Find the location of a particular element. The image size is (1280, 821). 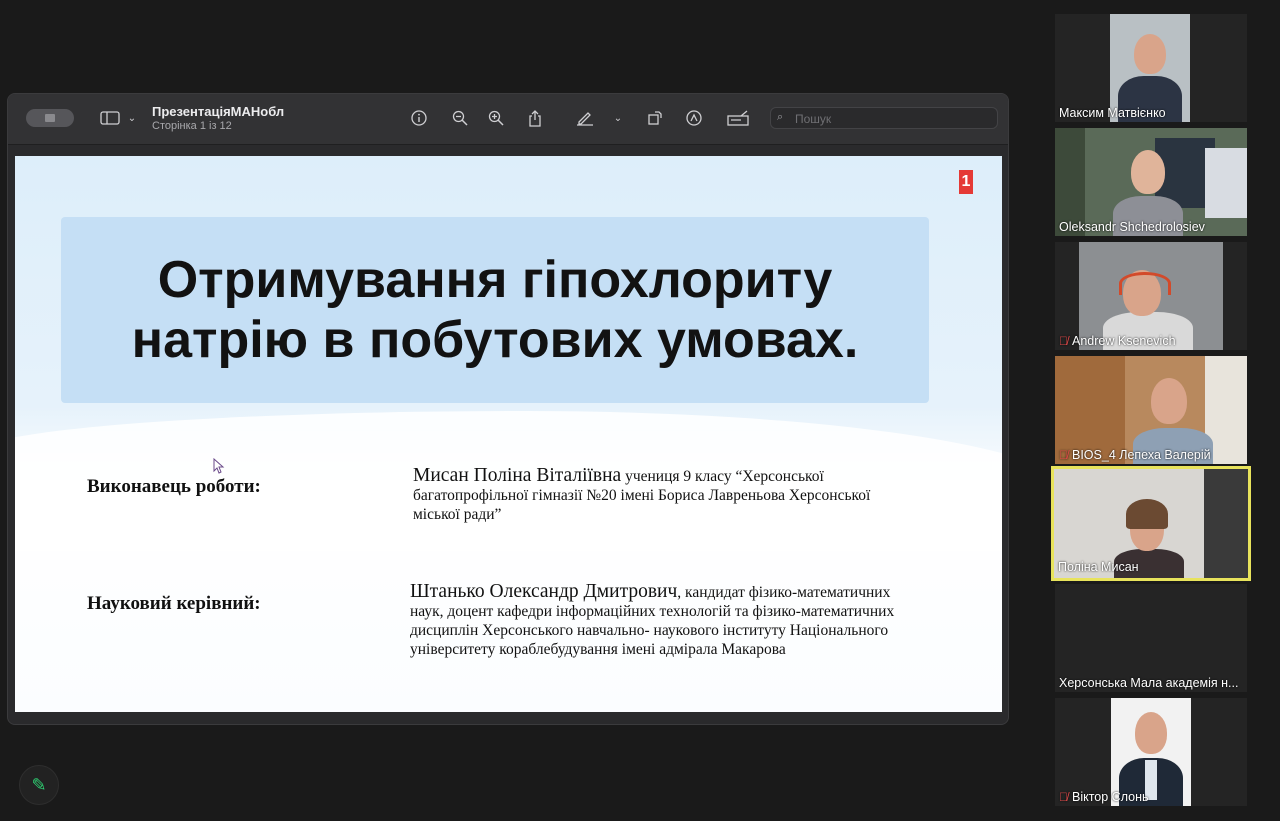

share-icon is located at coordinates (535, 118).